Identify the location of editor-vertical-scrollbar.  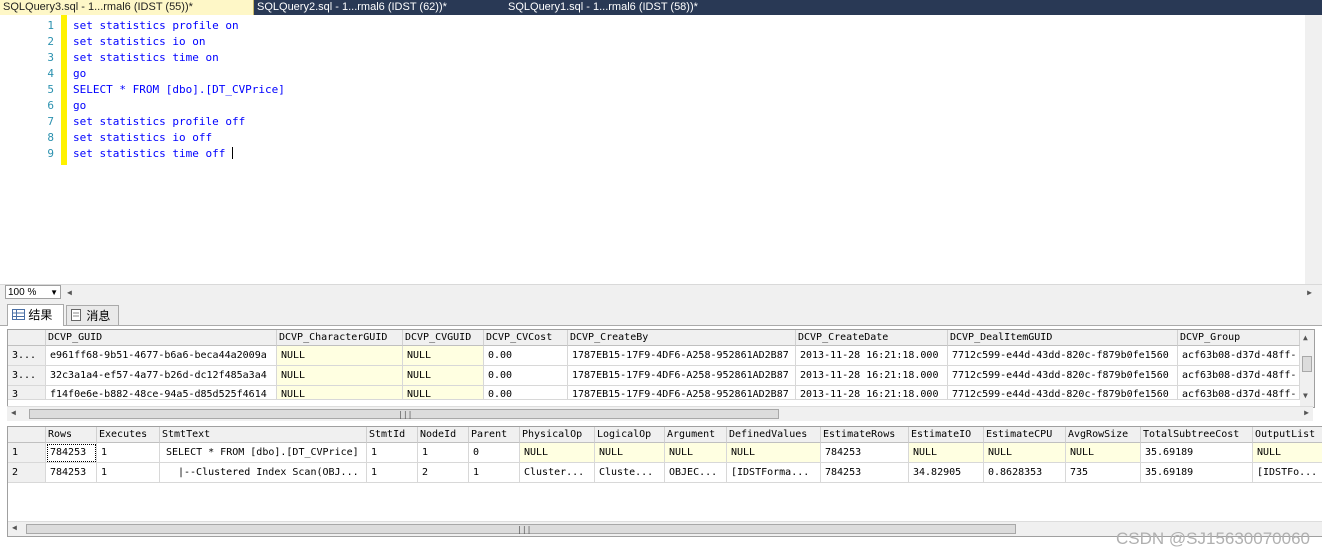
(1313, 150).